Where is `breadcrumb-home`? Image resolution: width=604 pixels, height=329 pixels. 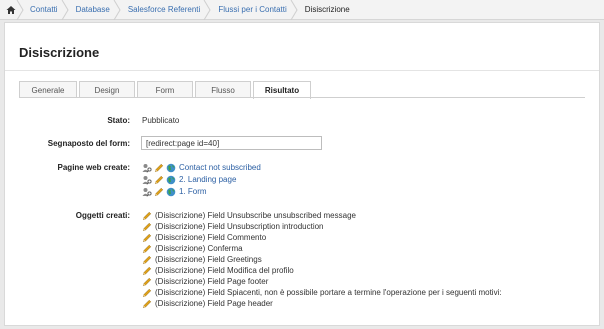
breadcrumb-home is located at coordinates (12, 10).